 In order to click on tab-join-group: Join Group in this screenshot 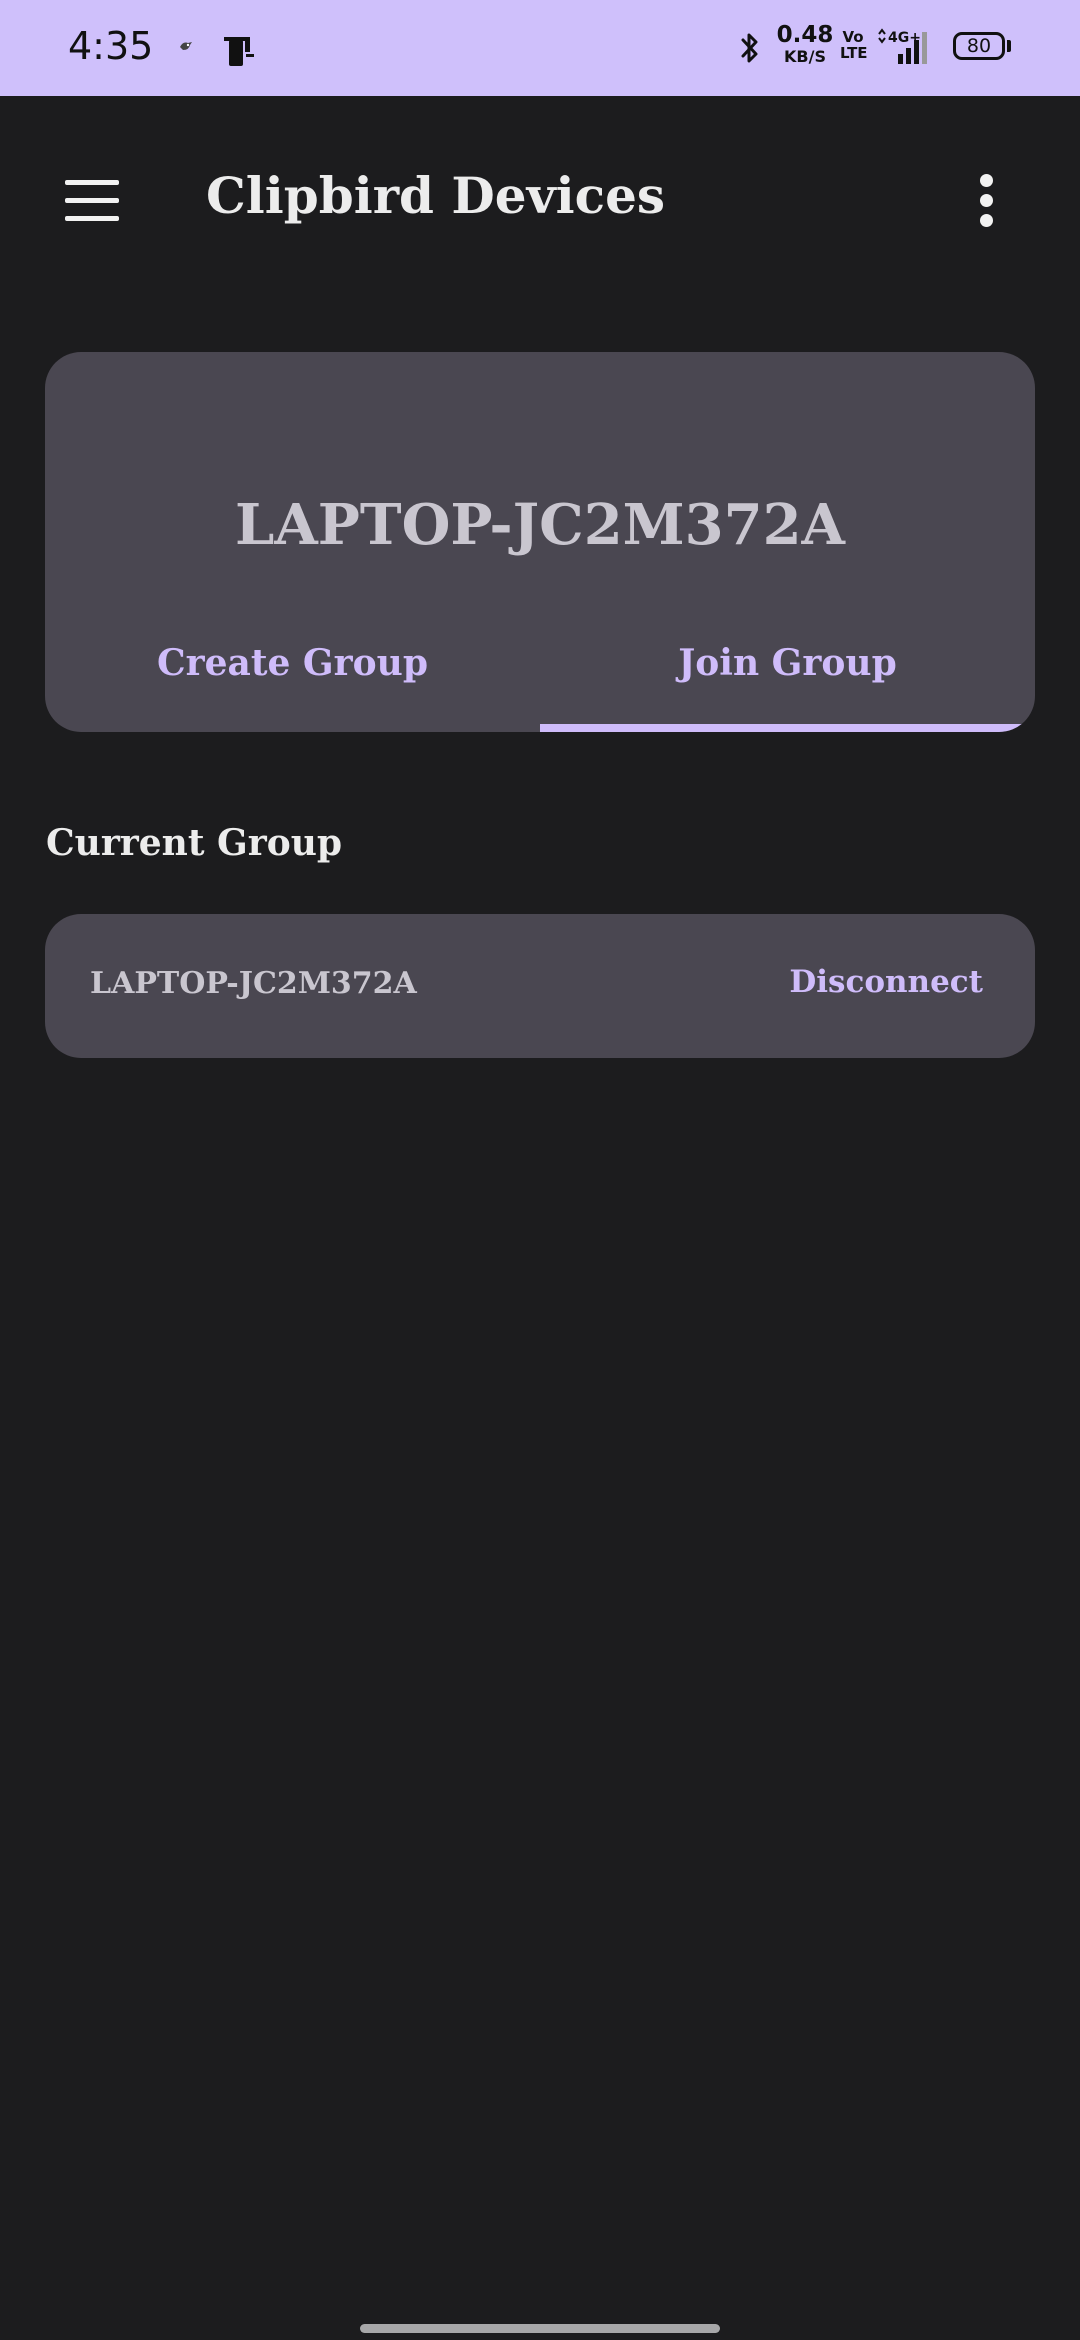, I will do `click(787, 677)`.